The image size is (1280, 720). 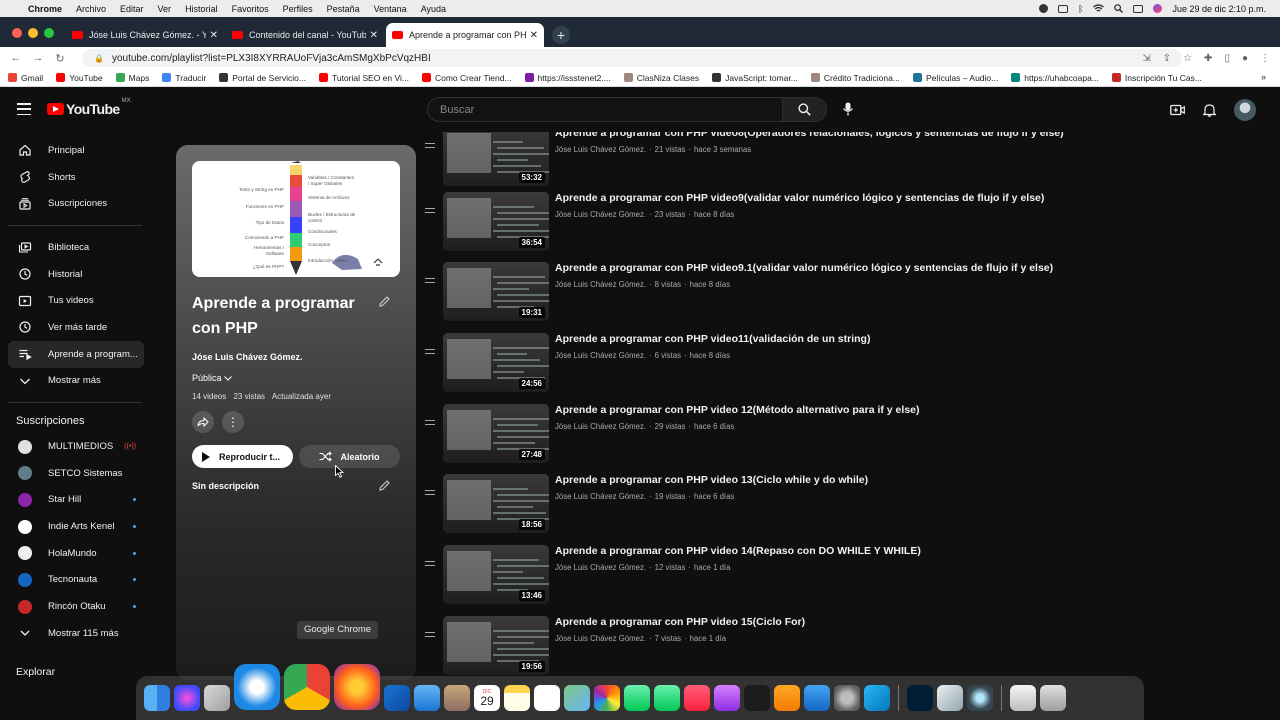 I want to click on firefox-icon, so click(x=357, y=687).